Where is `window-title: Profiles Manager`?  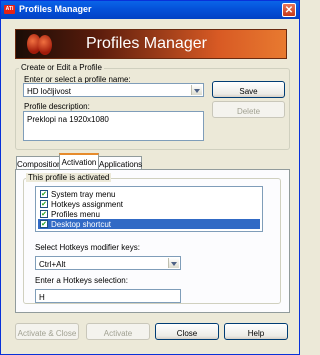
window-title: Profiles Manager is located at coordinates (55, 9).